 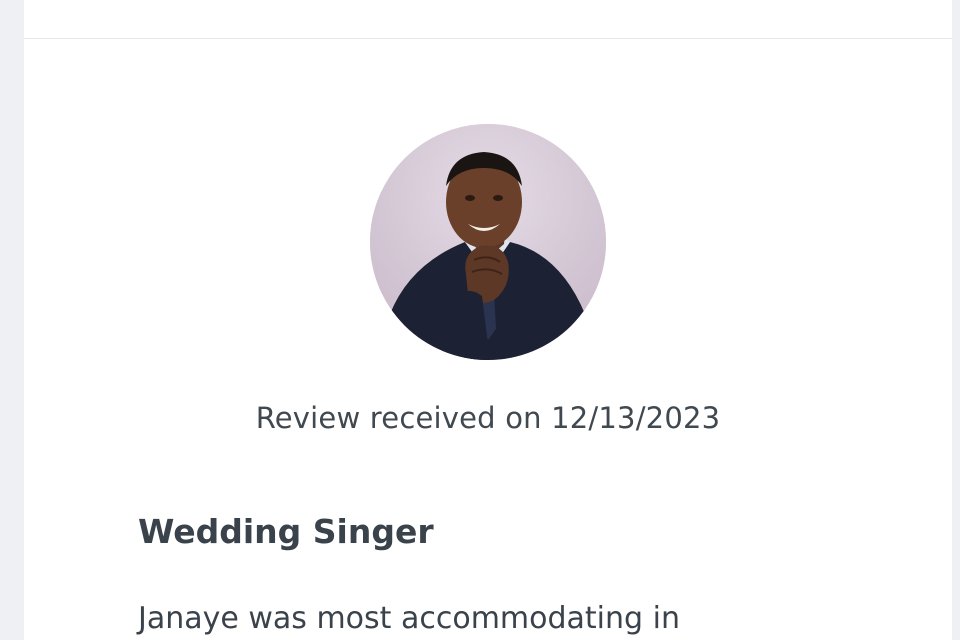 I want to click on review-title: Wedding Singer, so click(x=286, y=531).